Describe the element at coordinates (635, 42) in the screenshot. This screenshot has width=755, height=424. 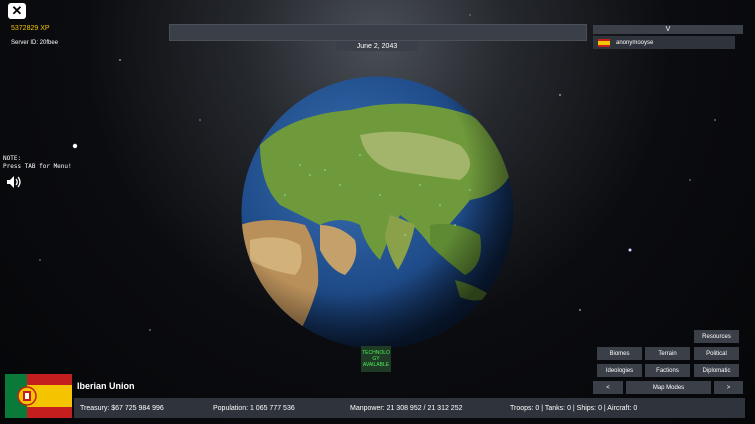
I see `player-name: anonymooyse` at that location.